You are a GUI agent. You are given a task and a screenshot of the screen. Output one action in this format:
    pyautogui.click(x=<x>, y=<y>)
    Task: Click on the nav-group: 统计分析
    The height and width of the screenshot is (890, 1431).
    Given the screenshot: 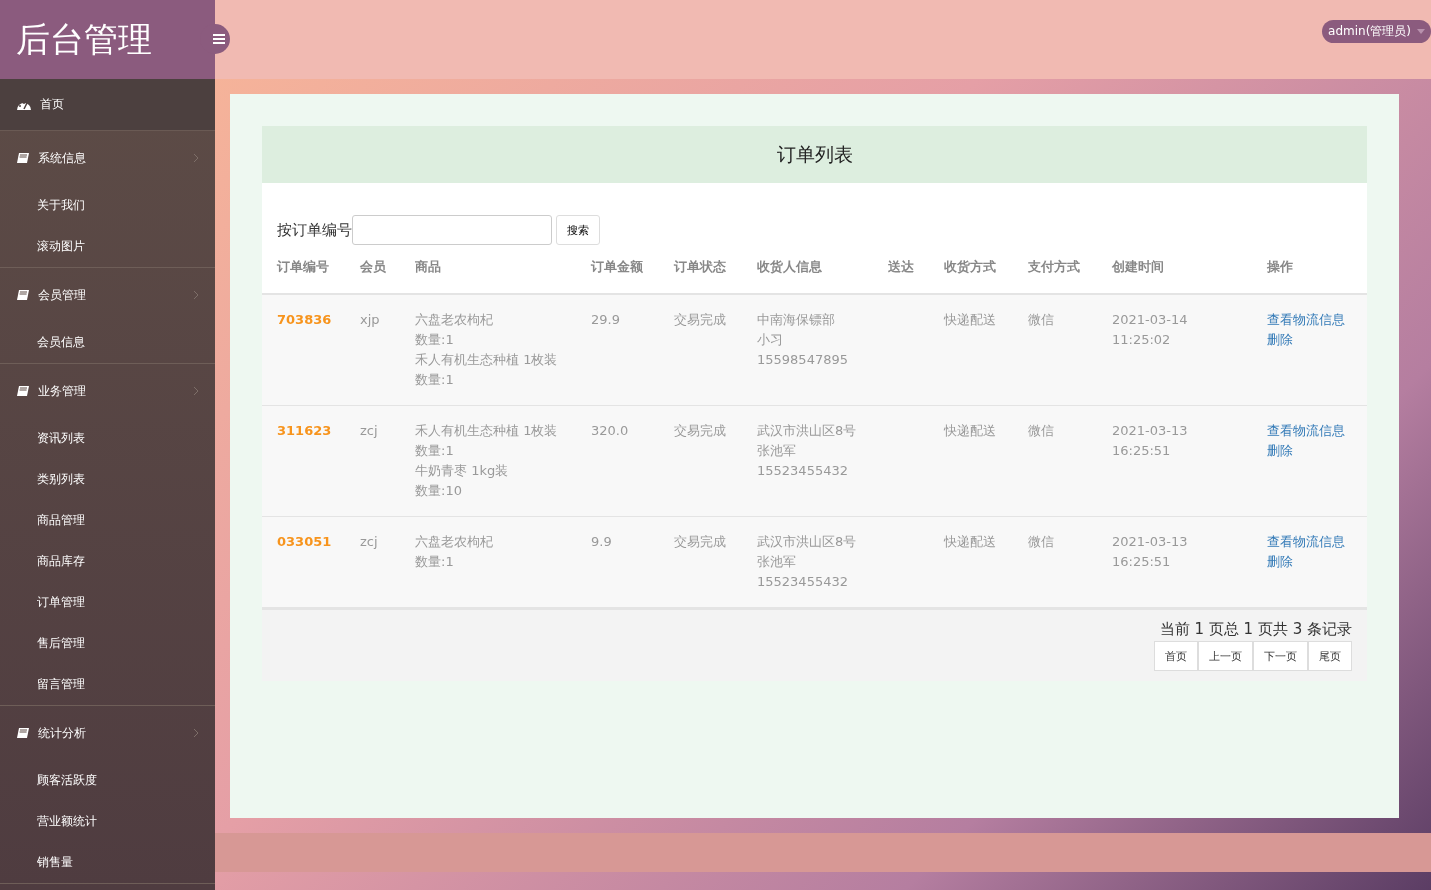 What is the action you would take?
    pyautogui.click(x=107, y=733)
    